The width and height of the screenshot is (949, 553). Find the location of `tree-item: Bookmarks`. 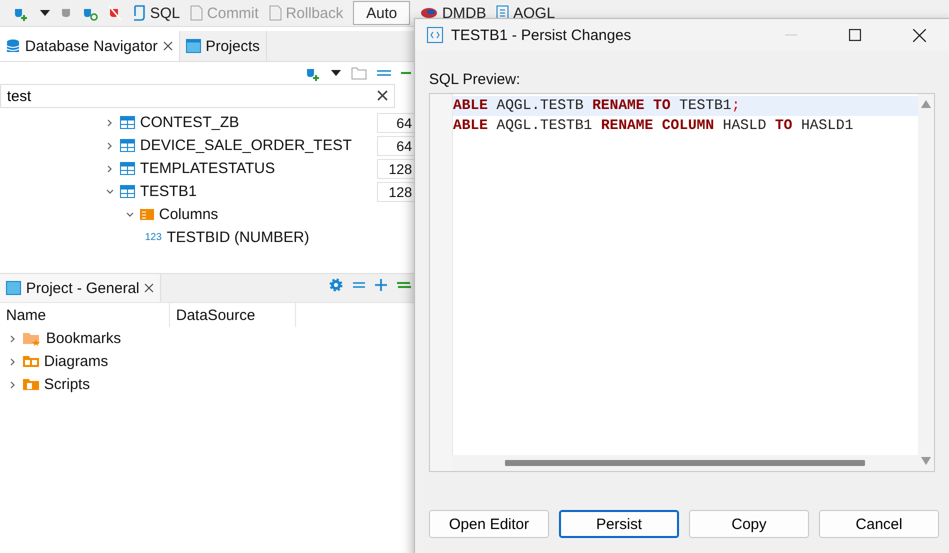

tree-item: Bookmarks is located at coordinates (207, 338).